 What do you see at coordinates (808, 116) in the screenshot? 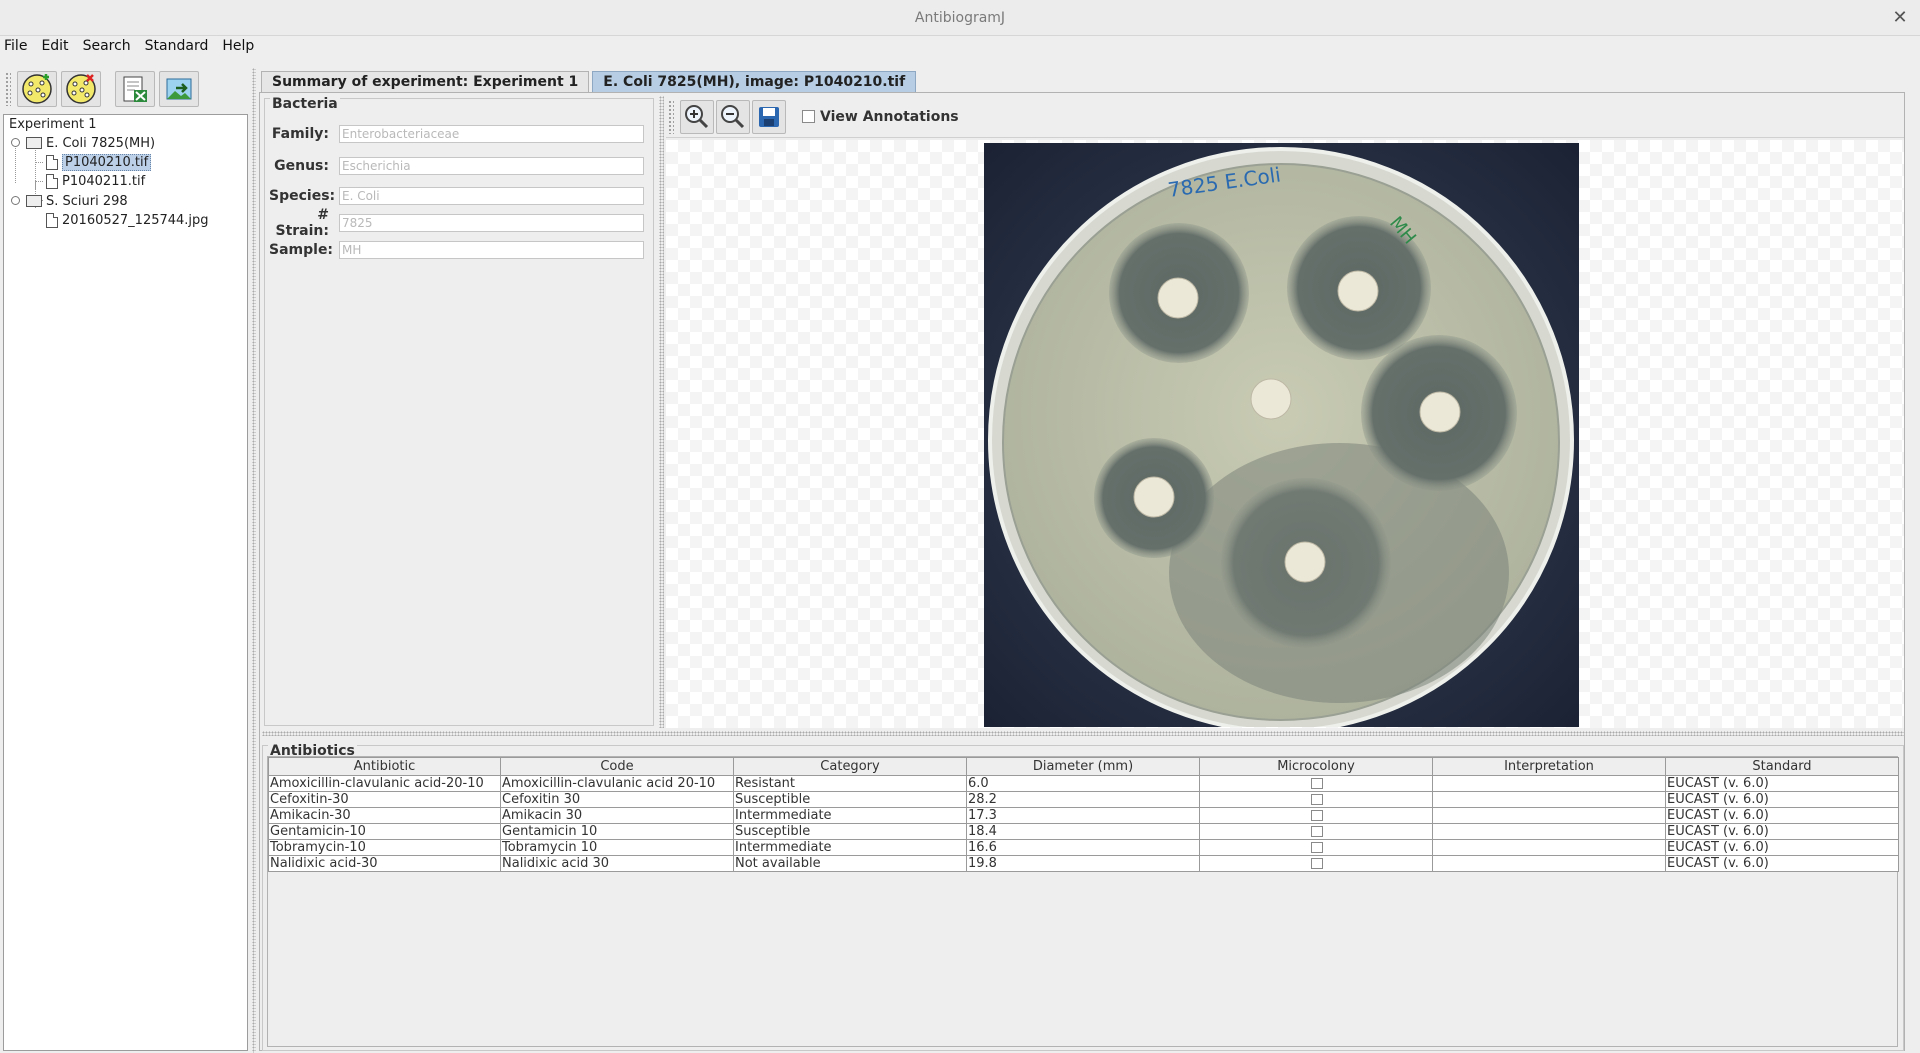
I see `checkbox-box` at bounding box center [808, 116].